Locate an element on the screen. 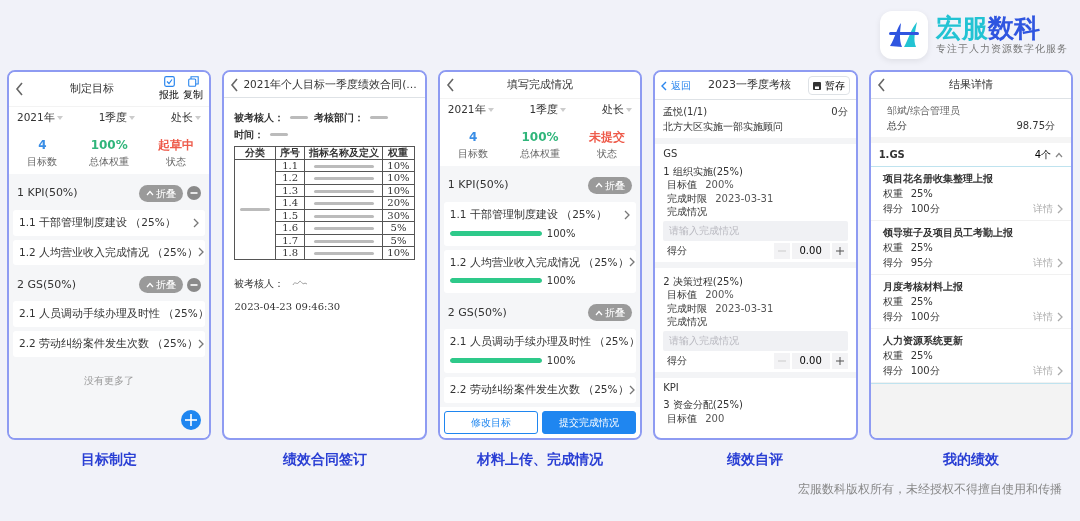  goal-label: 2.1 人员调动手续办理及时性 （25%） is located at coordinates (114, 314).